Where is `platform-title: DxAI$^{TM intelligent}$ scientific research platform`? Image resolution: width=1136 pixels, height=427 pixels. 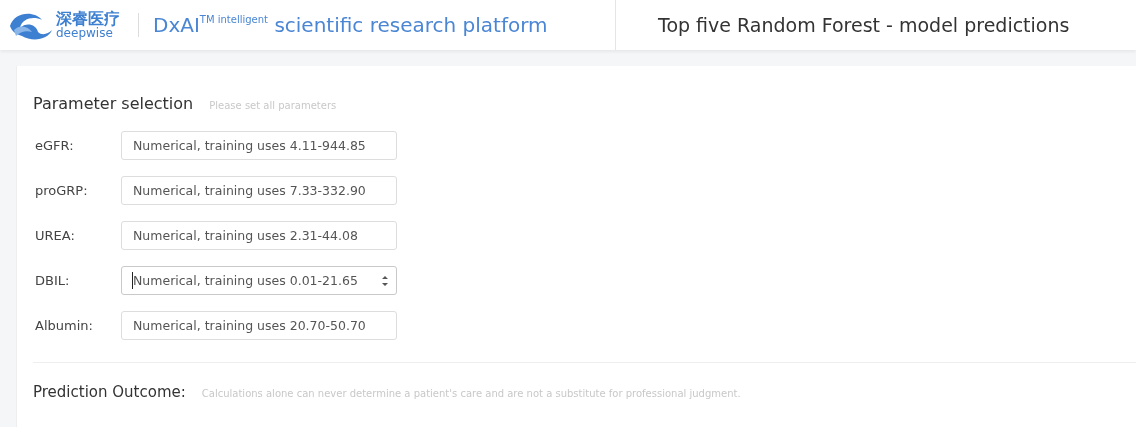 platform-title: DxAI$^{TM intelligent}$ scientific research platform is located at coordinates (351, 25).